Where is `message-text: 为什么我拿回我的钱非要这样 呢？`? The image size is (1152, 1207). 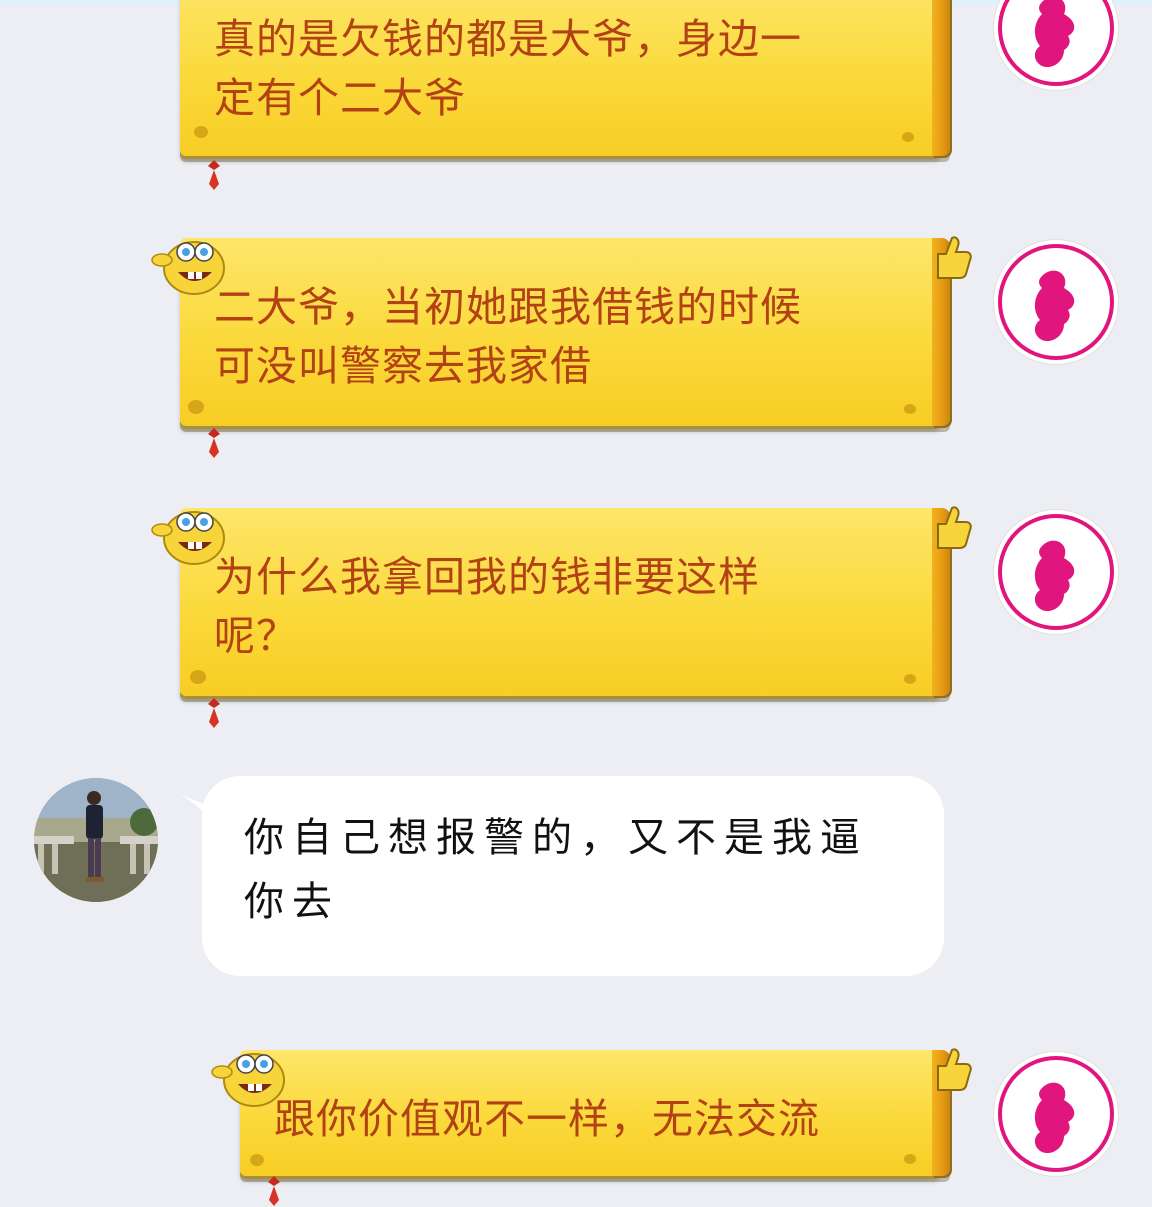 message-text: 为什么我拿回我的钱非要这样 呢？ is located at coordinates (487, 606).